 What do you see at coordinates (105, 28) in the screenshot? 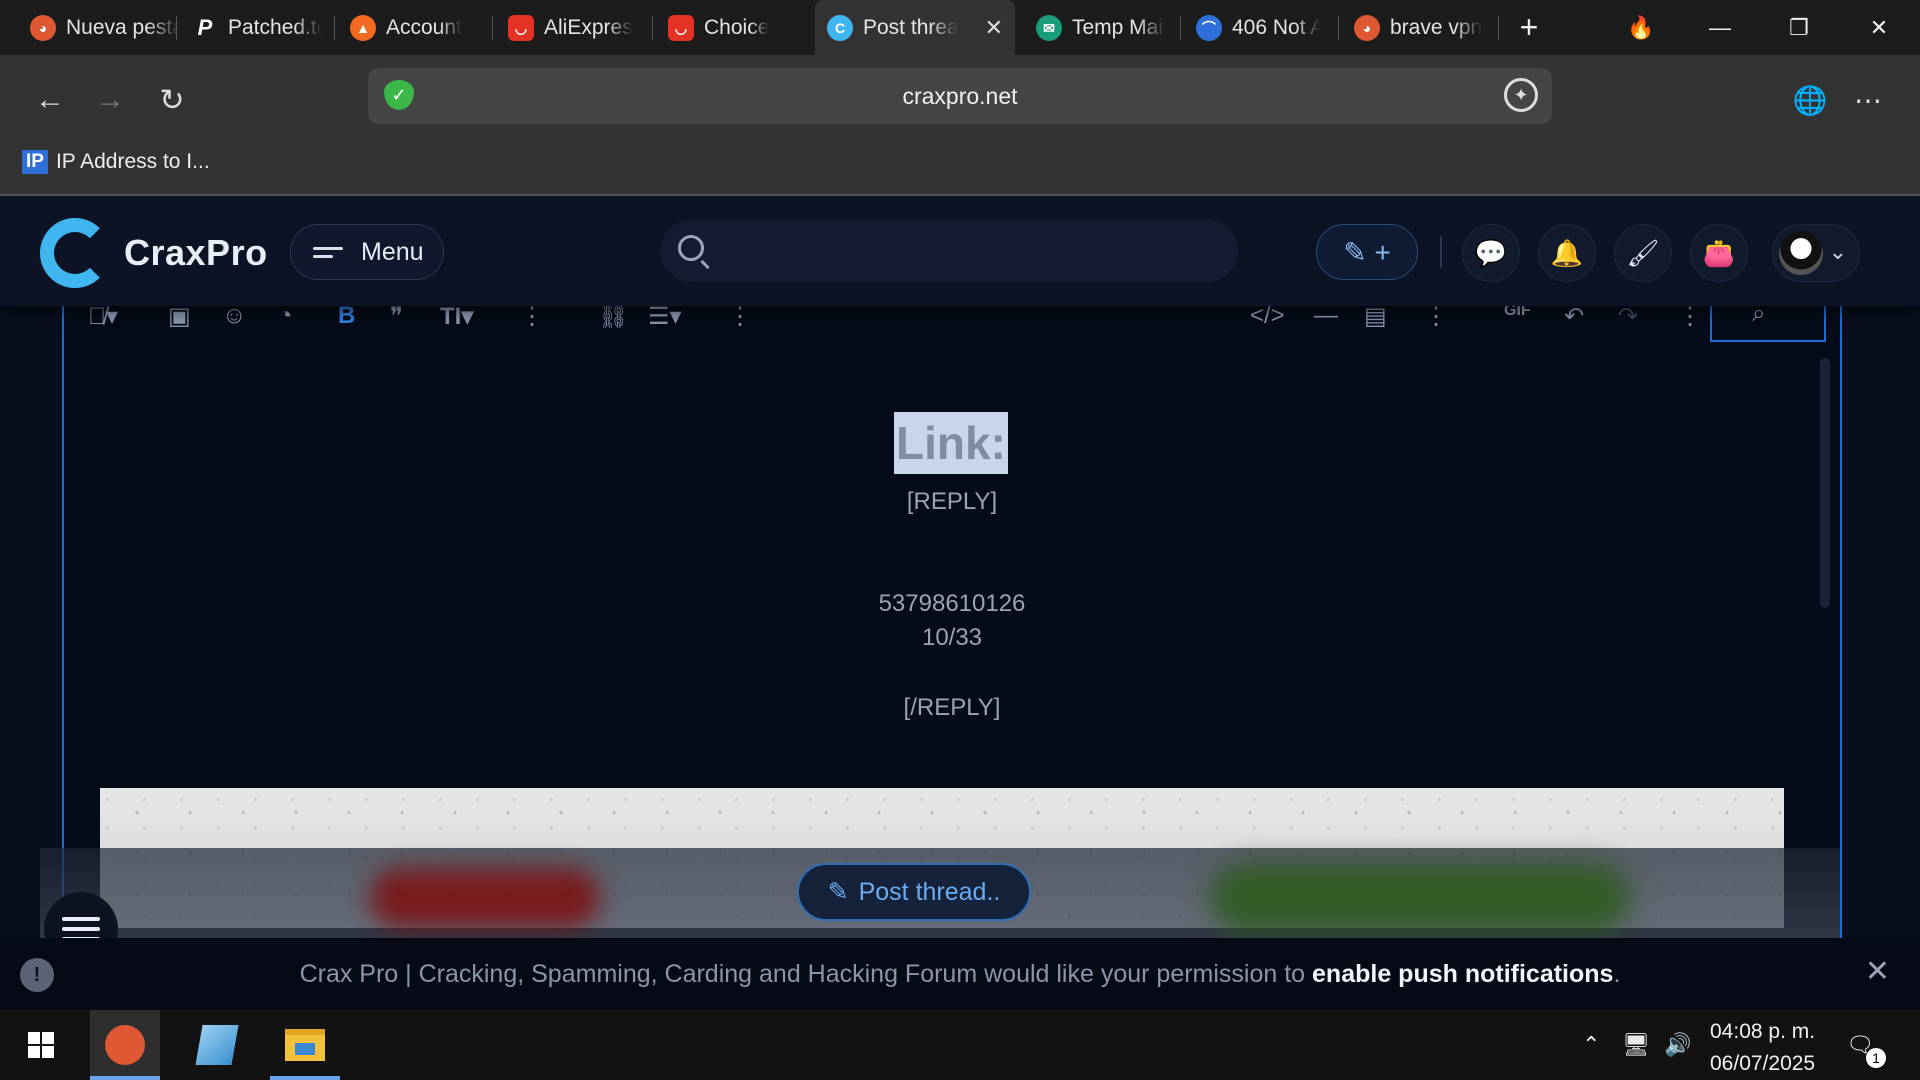
I see `tab-1: ◕ Nueva pestaña` at bounding box center [105, 28].